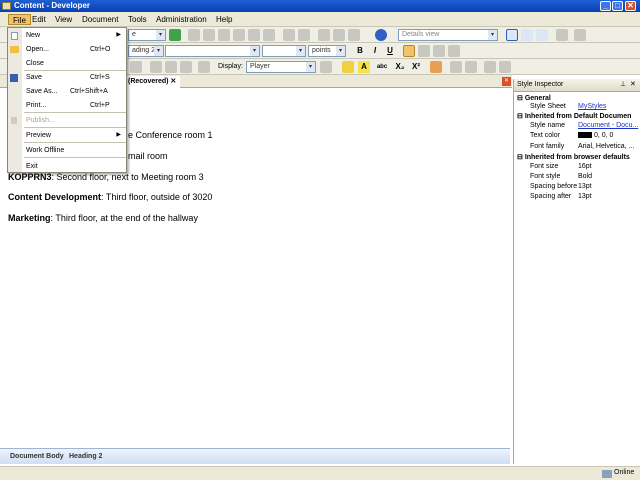 The width and height of the screenshot is (640, 480). Describe the element at coordinates (360, 51) in the screenshot. I see `bold-button: B` at that location.